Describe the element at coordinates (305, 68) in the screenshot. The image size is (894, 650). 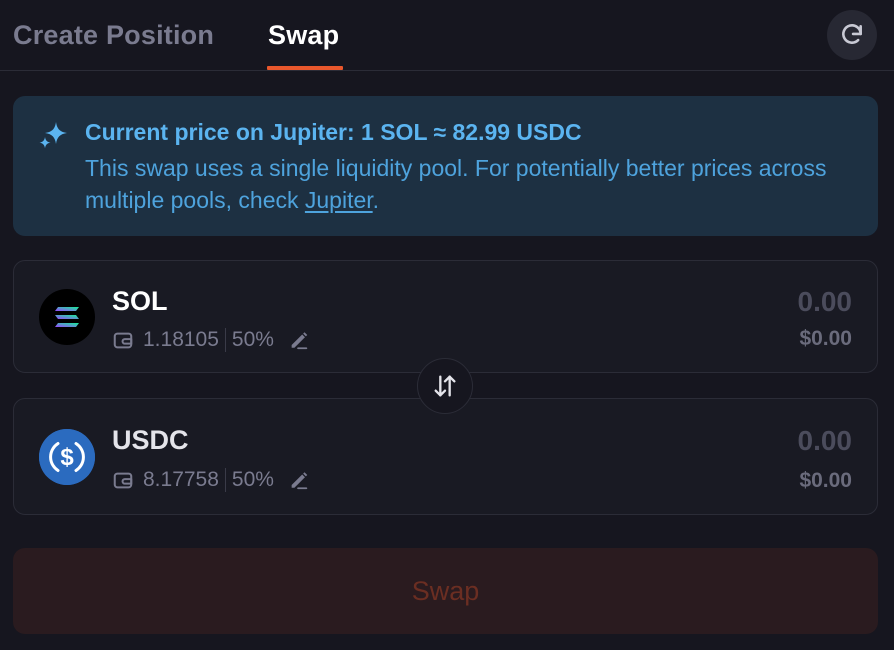
I see `active-tab-indicator` at that location.